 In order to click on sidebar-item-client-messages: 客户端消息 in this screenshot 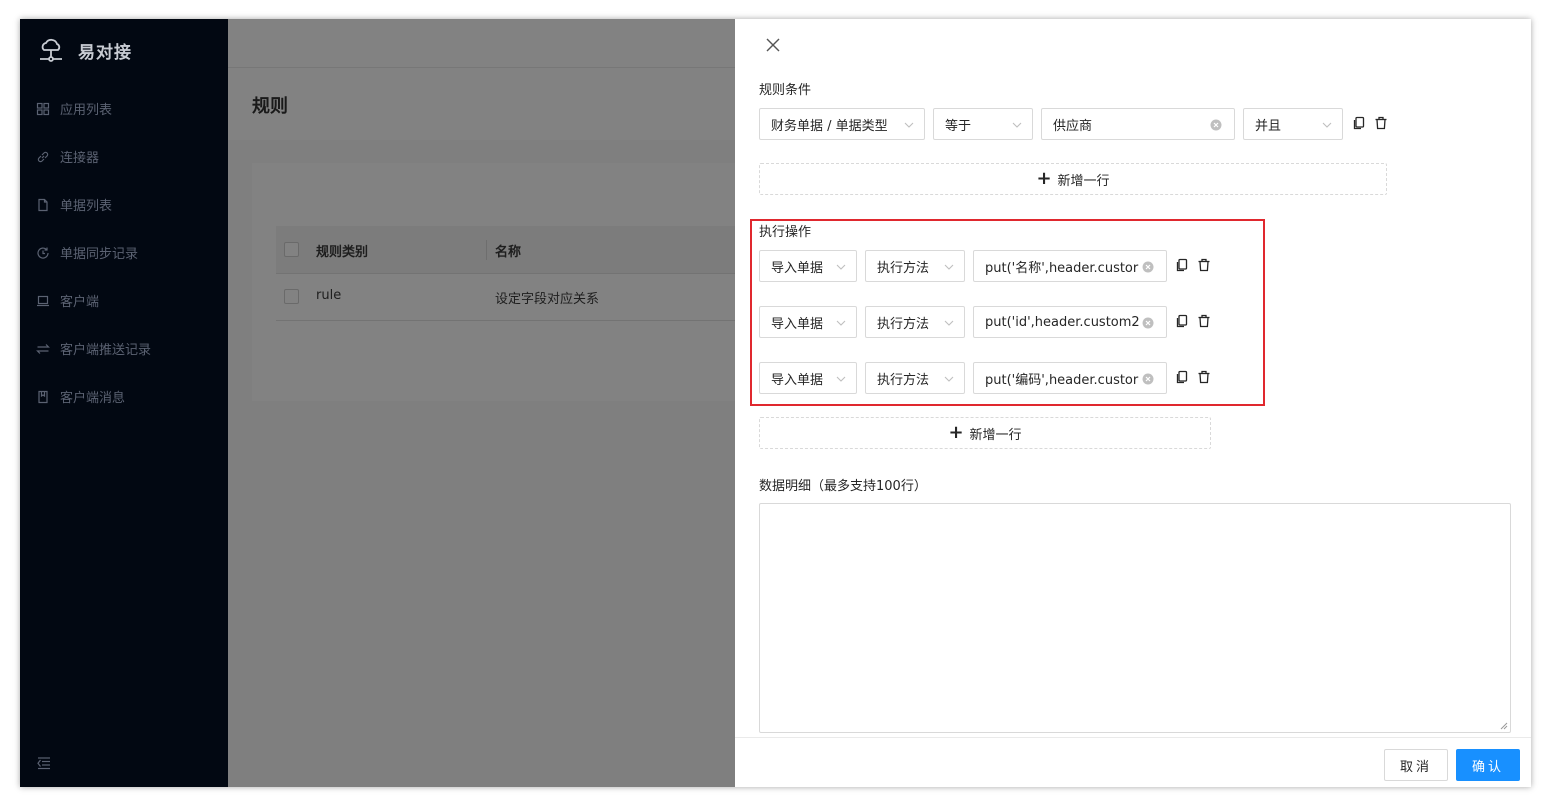, I will do `click(80, 396)`.